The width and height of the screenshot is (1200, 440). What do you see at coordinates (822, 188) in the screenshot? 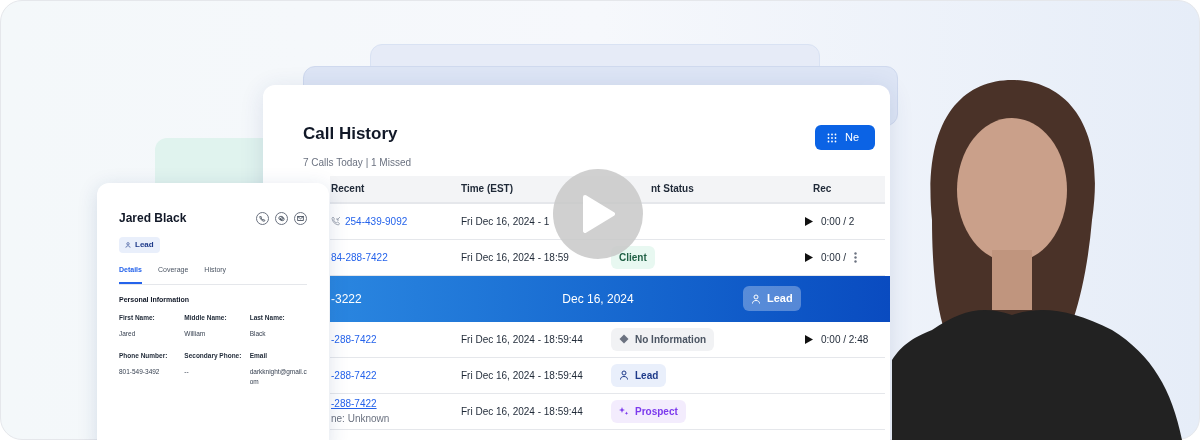
I see `column-header: Rec` at bounding box center [822, 188].